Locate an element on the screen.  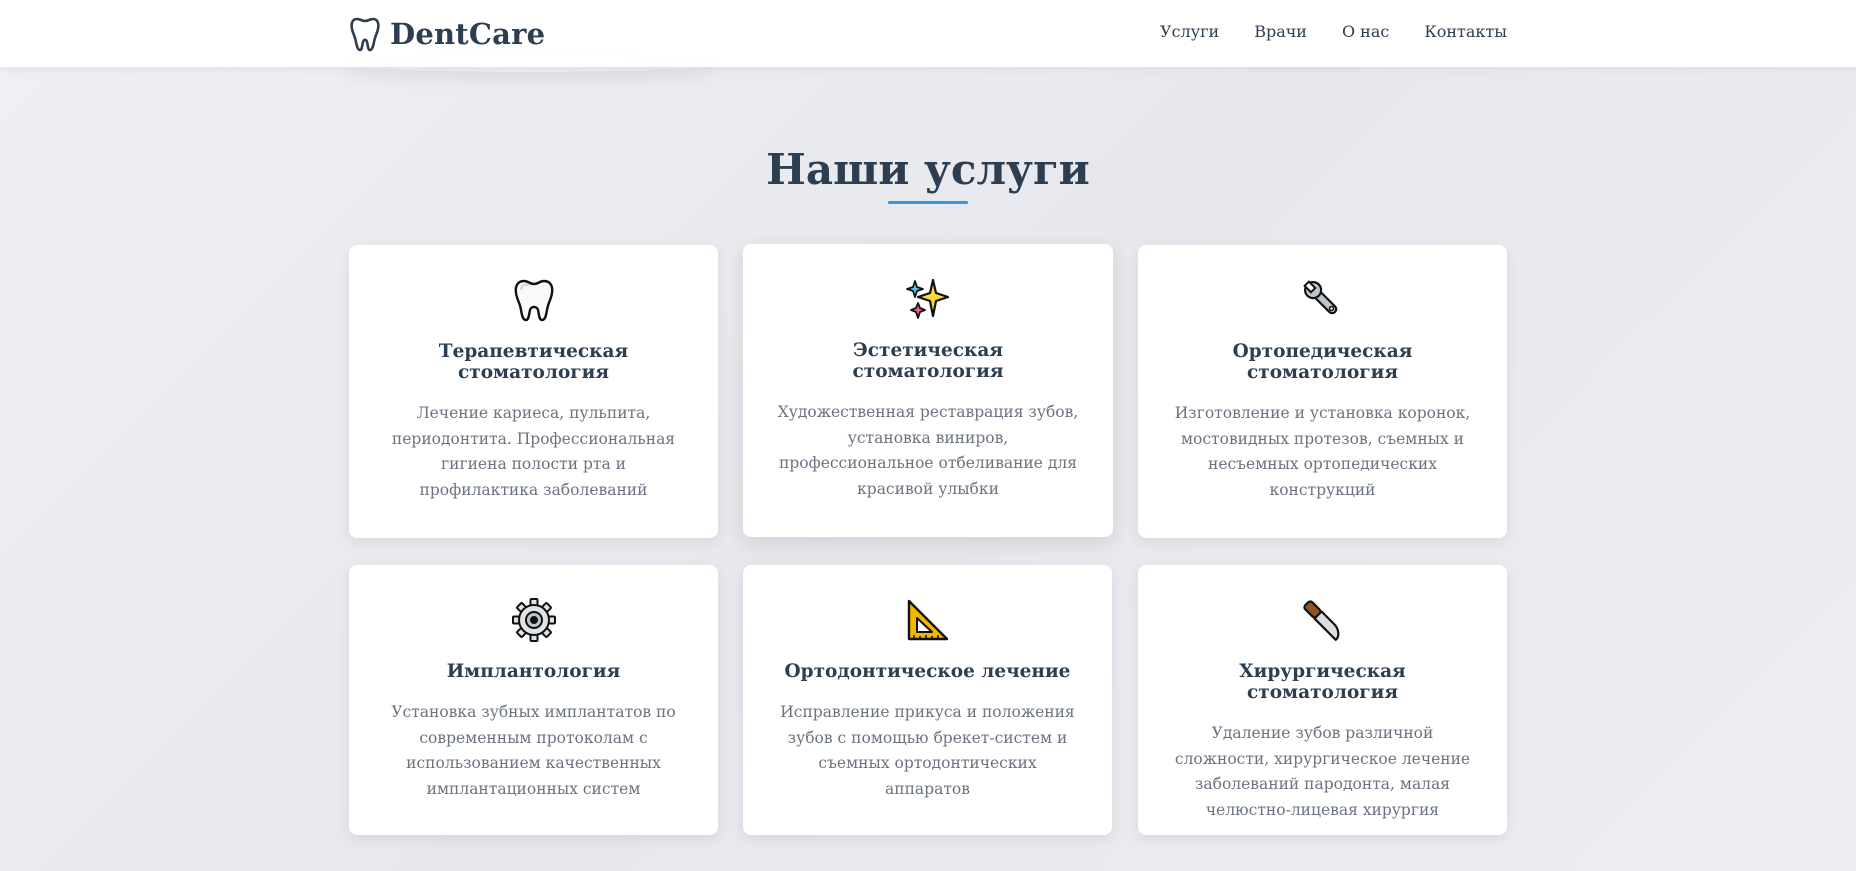
triangular-ruler-icon is located at coordinates (927, 620).